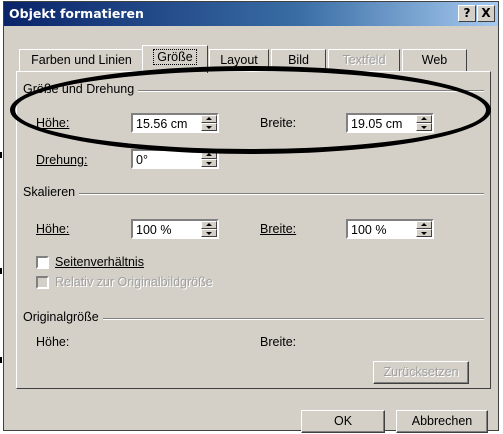 The width and height of the screenshot is (503, 434). I want to click on relative-original-label: Relativ zur Originalbildgröße, so click(134, 282).